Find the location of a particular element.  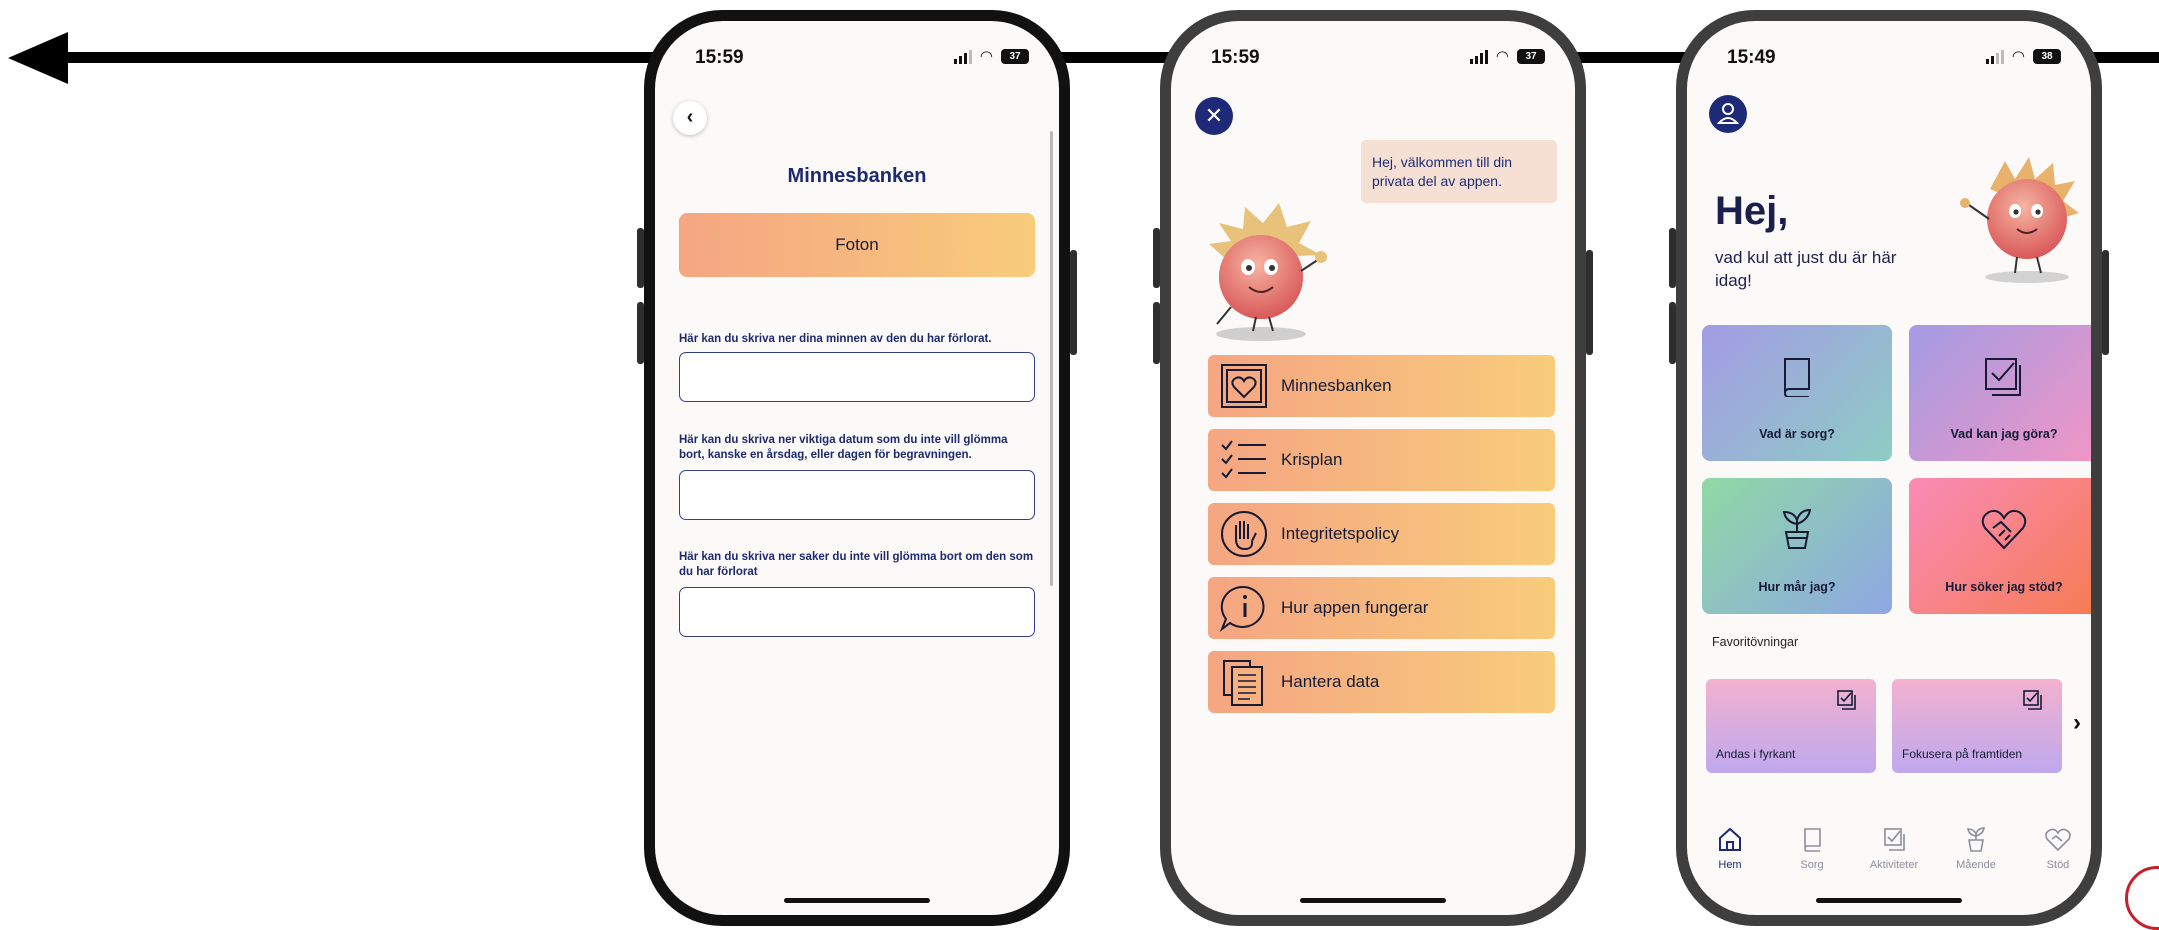

university-seal-logo is located at coordinates (2142, 898).